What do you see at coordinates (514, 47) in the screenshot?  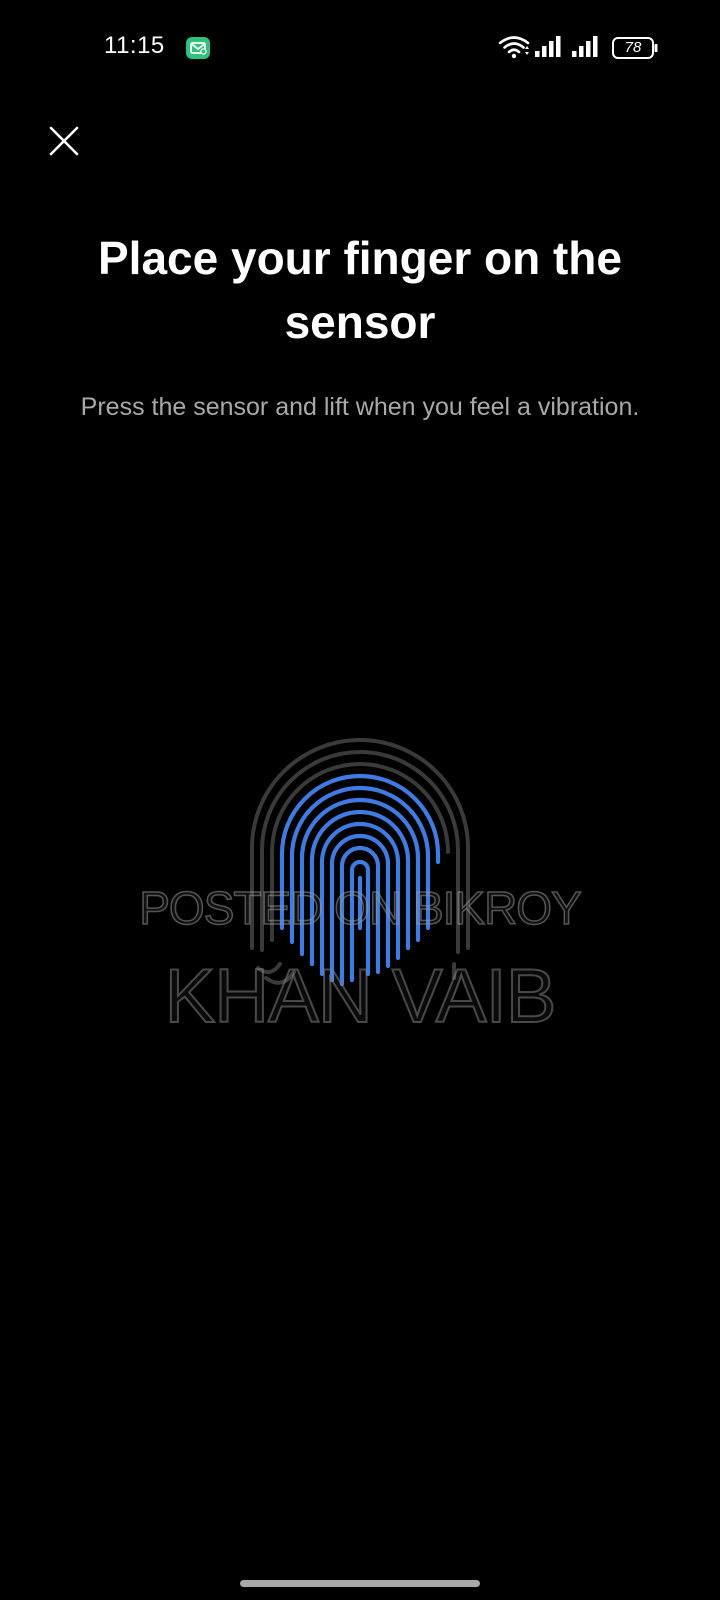 I see `wifi-icon` at bounding box center [514, 47].